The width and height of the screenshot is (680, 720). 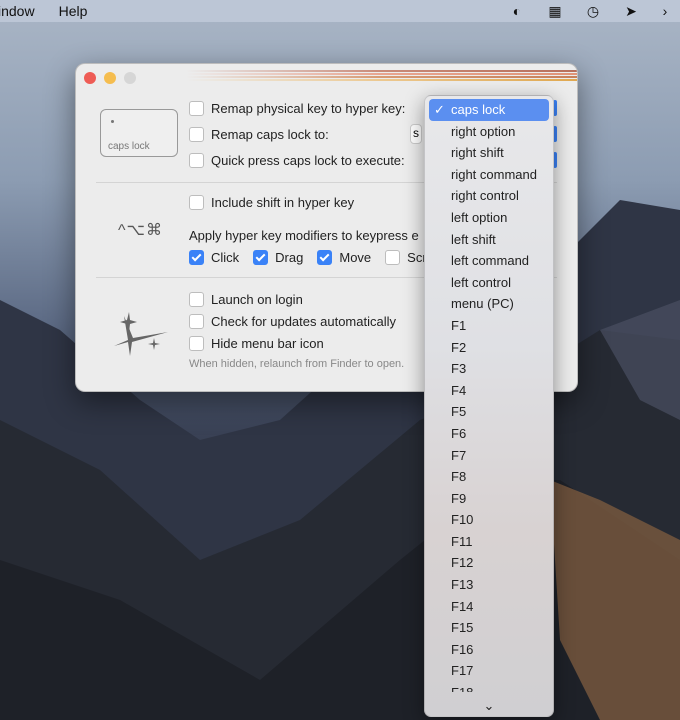 What do you see at coordinates (196, 108) in the screenshot?
I see `remap-physical-checkbox` at bounding box center [196, 108].